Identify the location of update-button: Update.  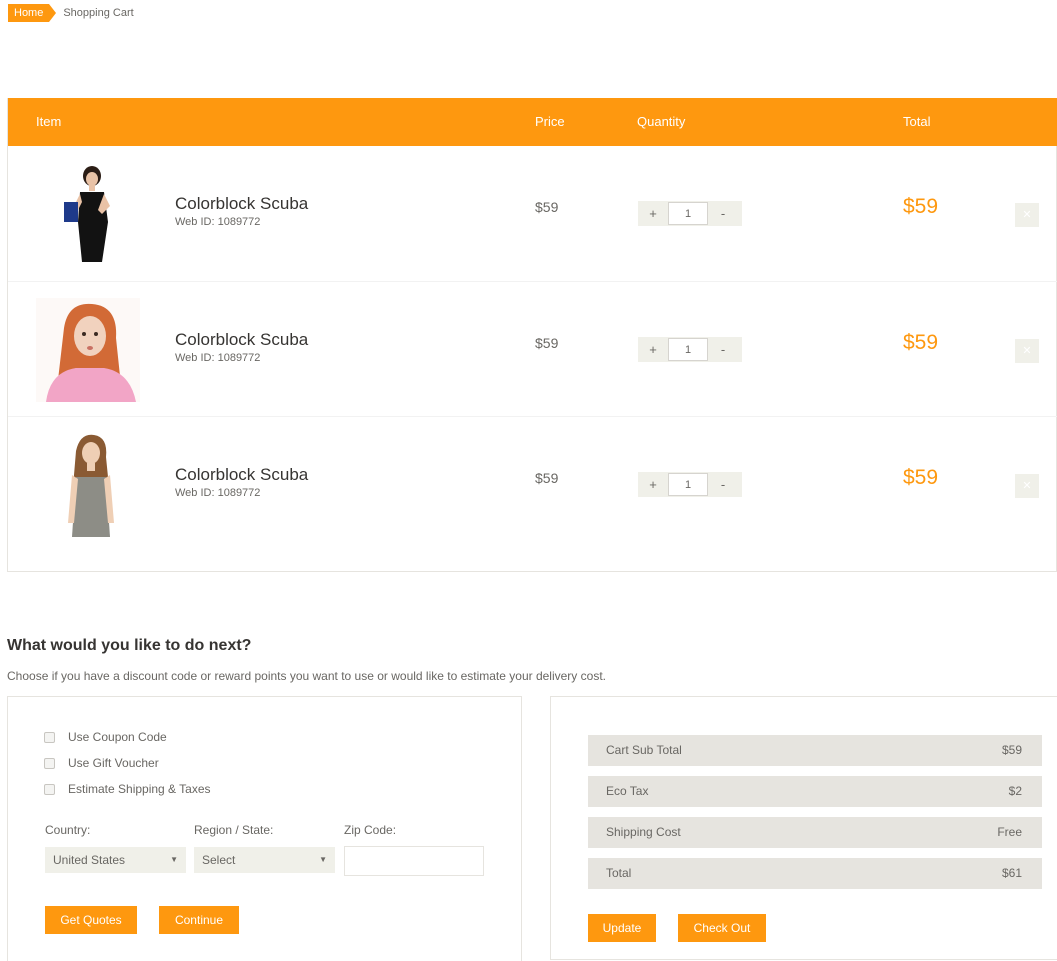
(622, 928).